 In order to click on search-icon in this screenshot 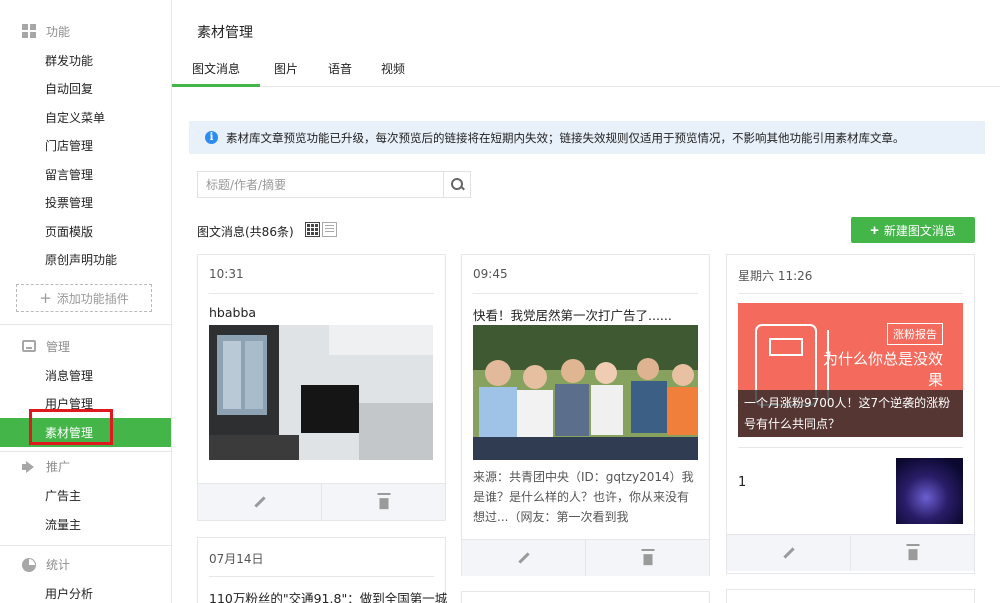, I will do `click(456, 184)`.